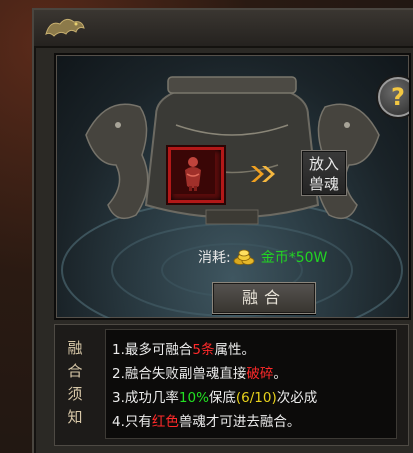 The height and width of the screenshot is (453, 413). I want to click on dragon-ornament-icon, so click(65, 27).